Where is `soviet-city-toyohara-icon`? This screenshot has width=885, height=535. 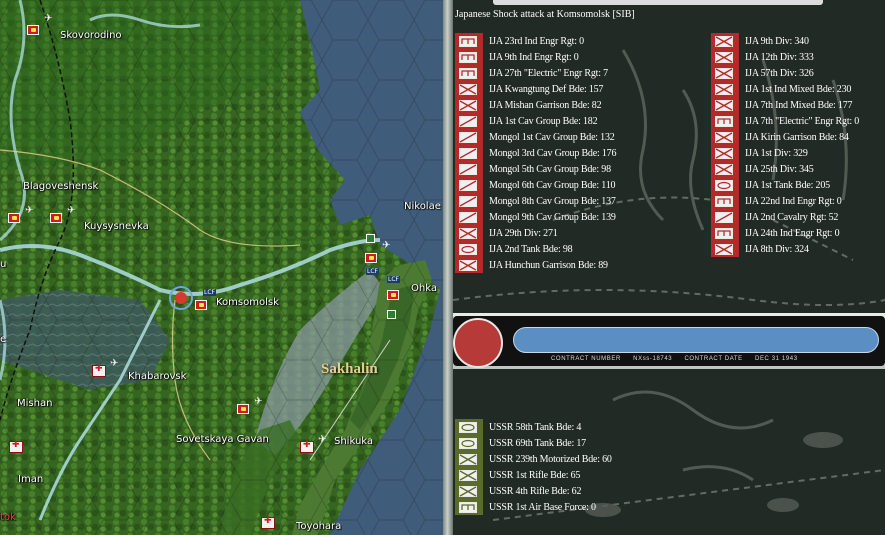 soviet-city-toyohara-icon is located at coordinates (268, 522).